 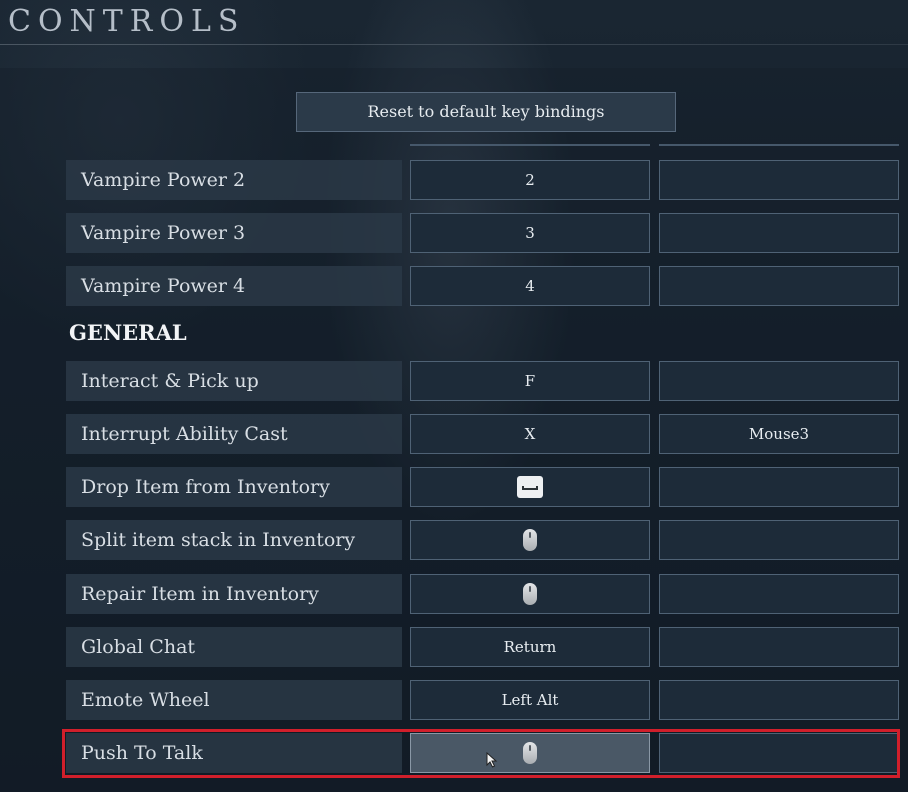 I want to click on action-label: Global Chat, so click(x=234, y=647).